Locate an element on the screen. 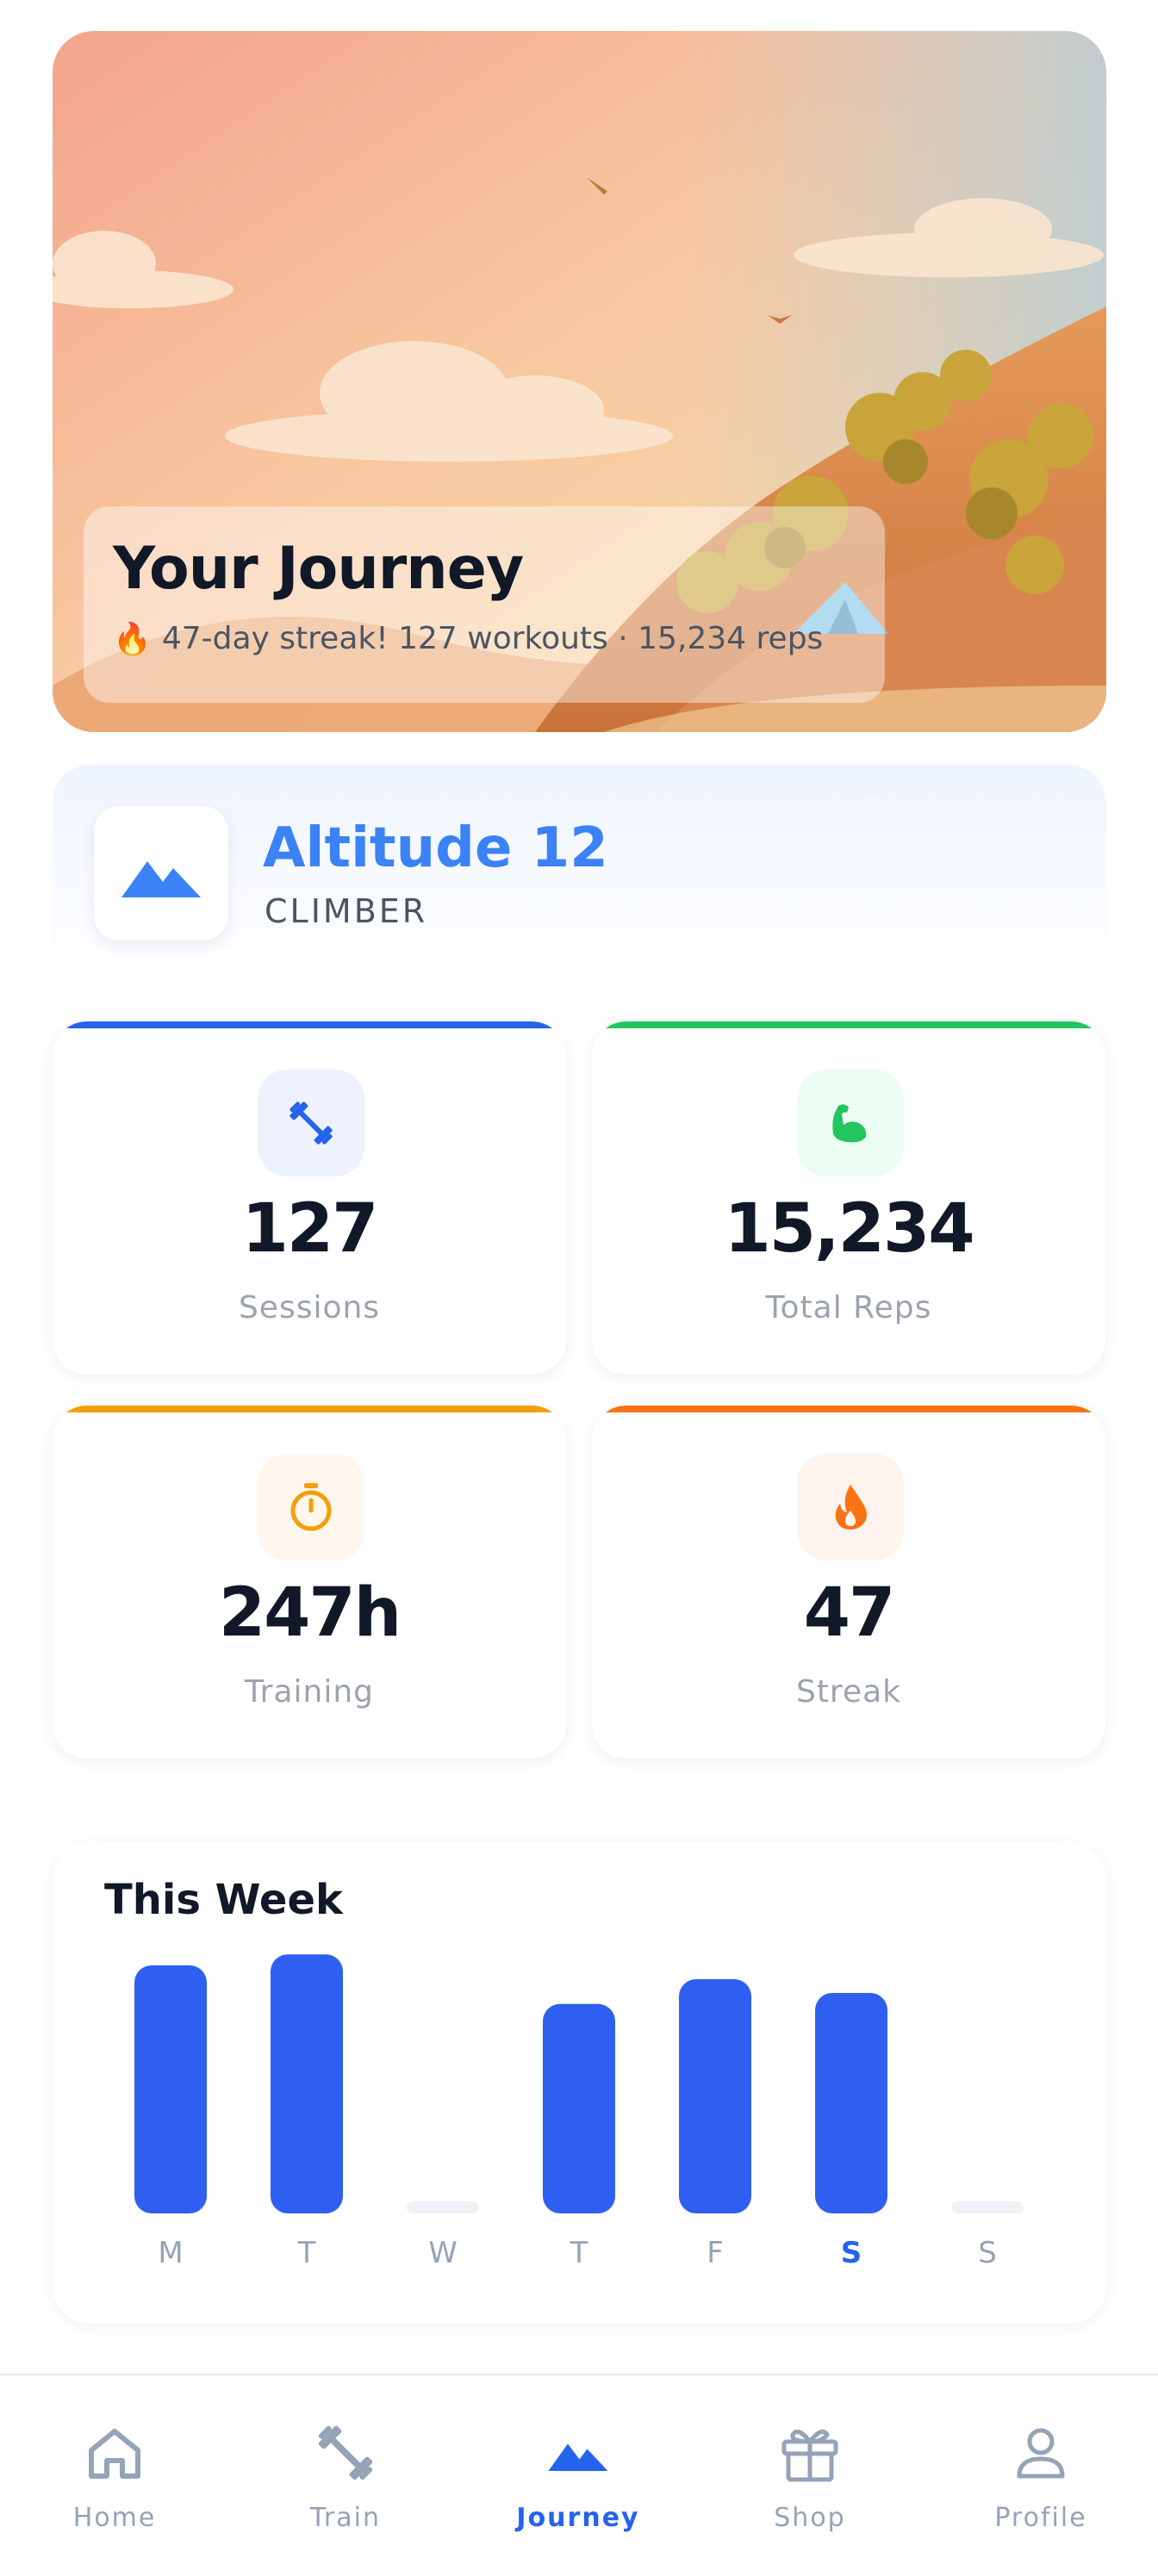 The width and height of the screenshot is (1158, 2576). stat-label: Total Reps is located at coordinates (848, 1307).